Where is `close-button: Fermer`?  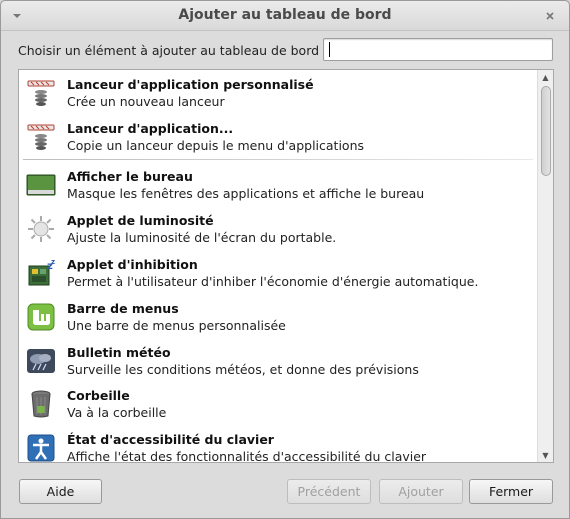
close-button: Fermer is located at coordinates (511, 491).